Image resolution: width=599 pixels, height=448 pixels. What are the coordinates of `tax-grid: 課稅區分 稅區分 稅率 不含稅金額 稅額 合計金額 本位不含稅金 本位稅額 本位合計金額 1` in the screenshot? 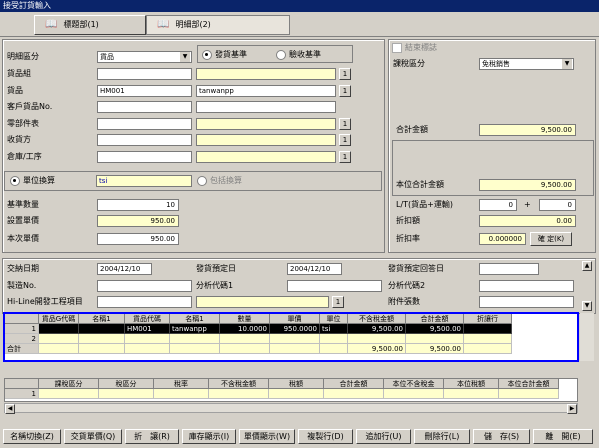 It's located at (291, 390).